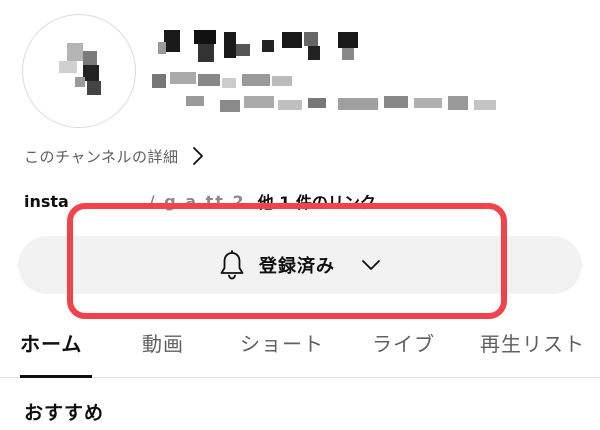  I want to click on chevron-right-icon, so click(197, 156).